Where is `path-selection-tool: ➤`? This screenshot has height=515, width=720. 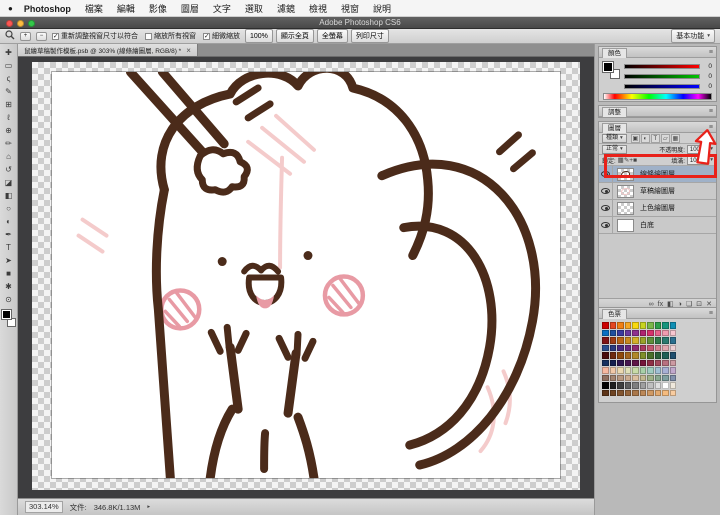
path-selection-tool: ➤ is located at coordinates (9, 260).